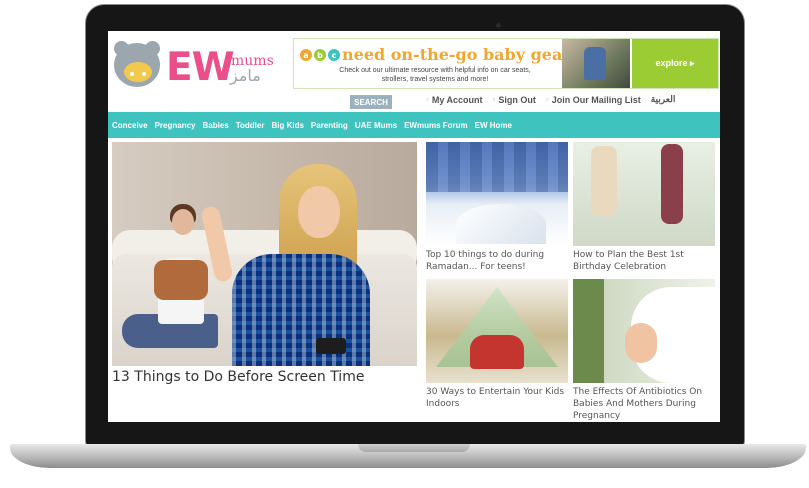 The image size is (809, 488). I want to click on ad-explore-button: explore ▸, so click(675, 63).